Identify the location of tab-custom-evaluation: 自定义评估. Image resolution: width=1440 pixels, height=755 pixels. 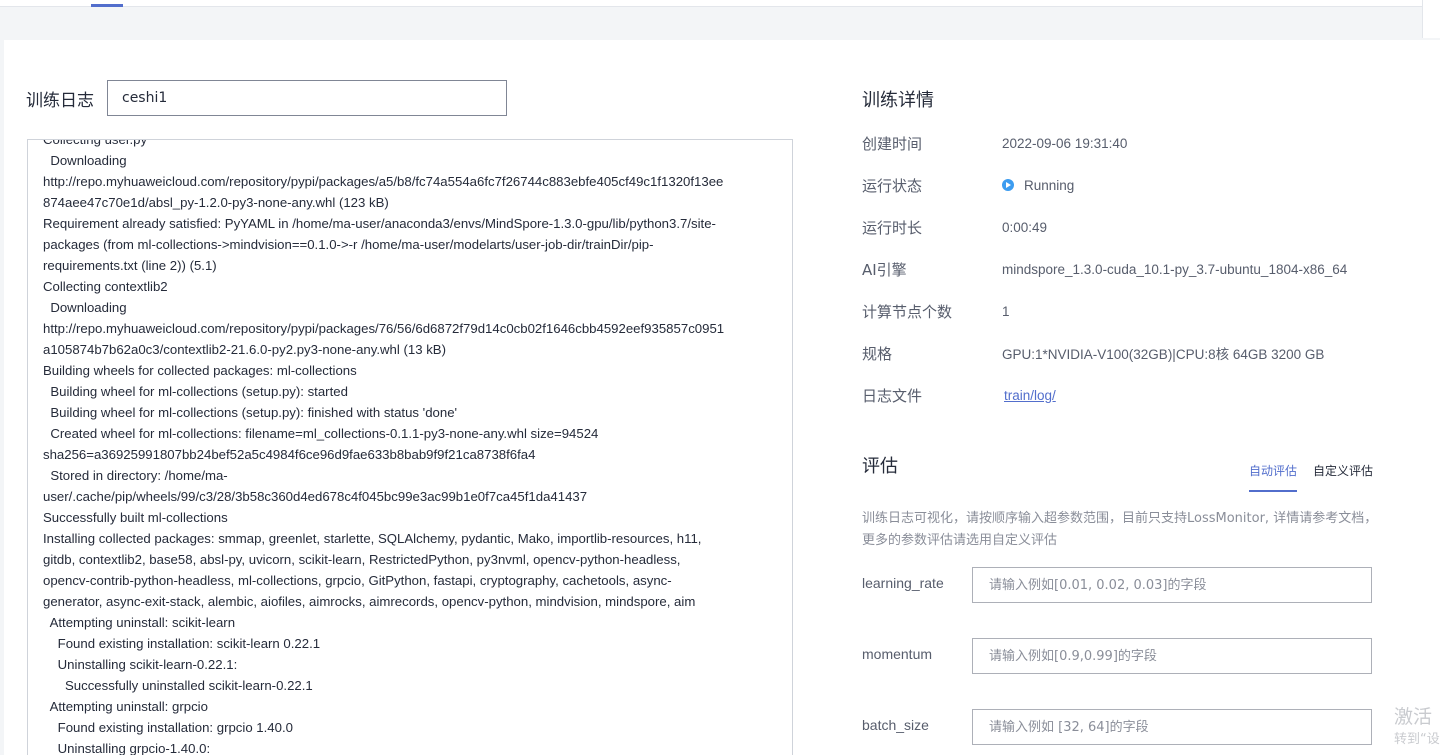
(1343, 476).